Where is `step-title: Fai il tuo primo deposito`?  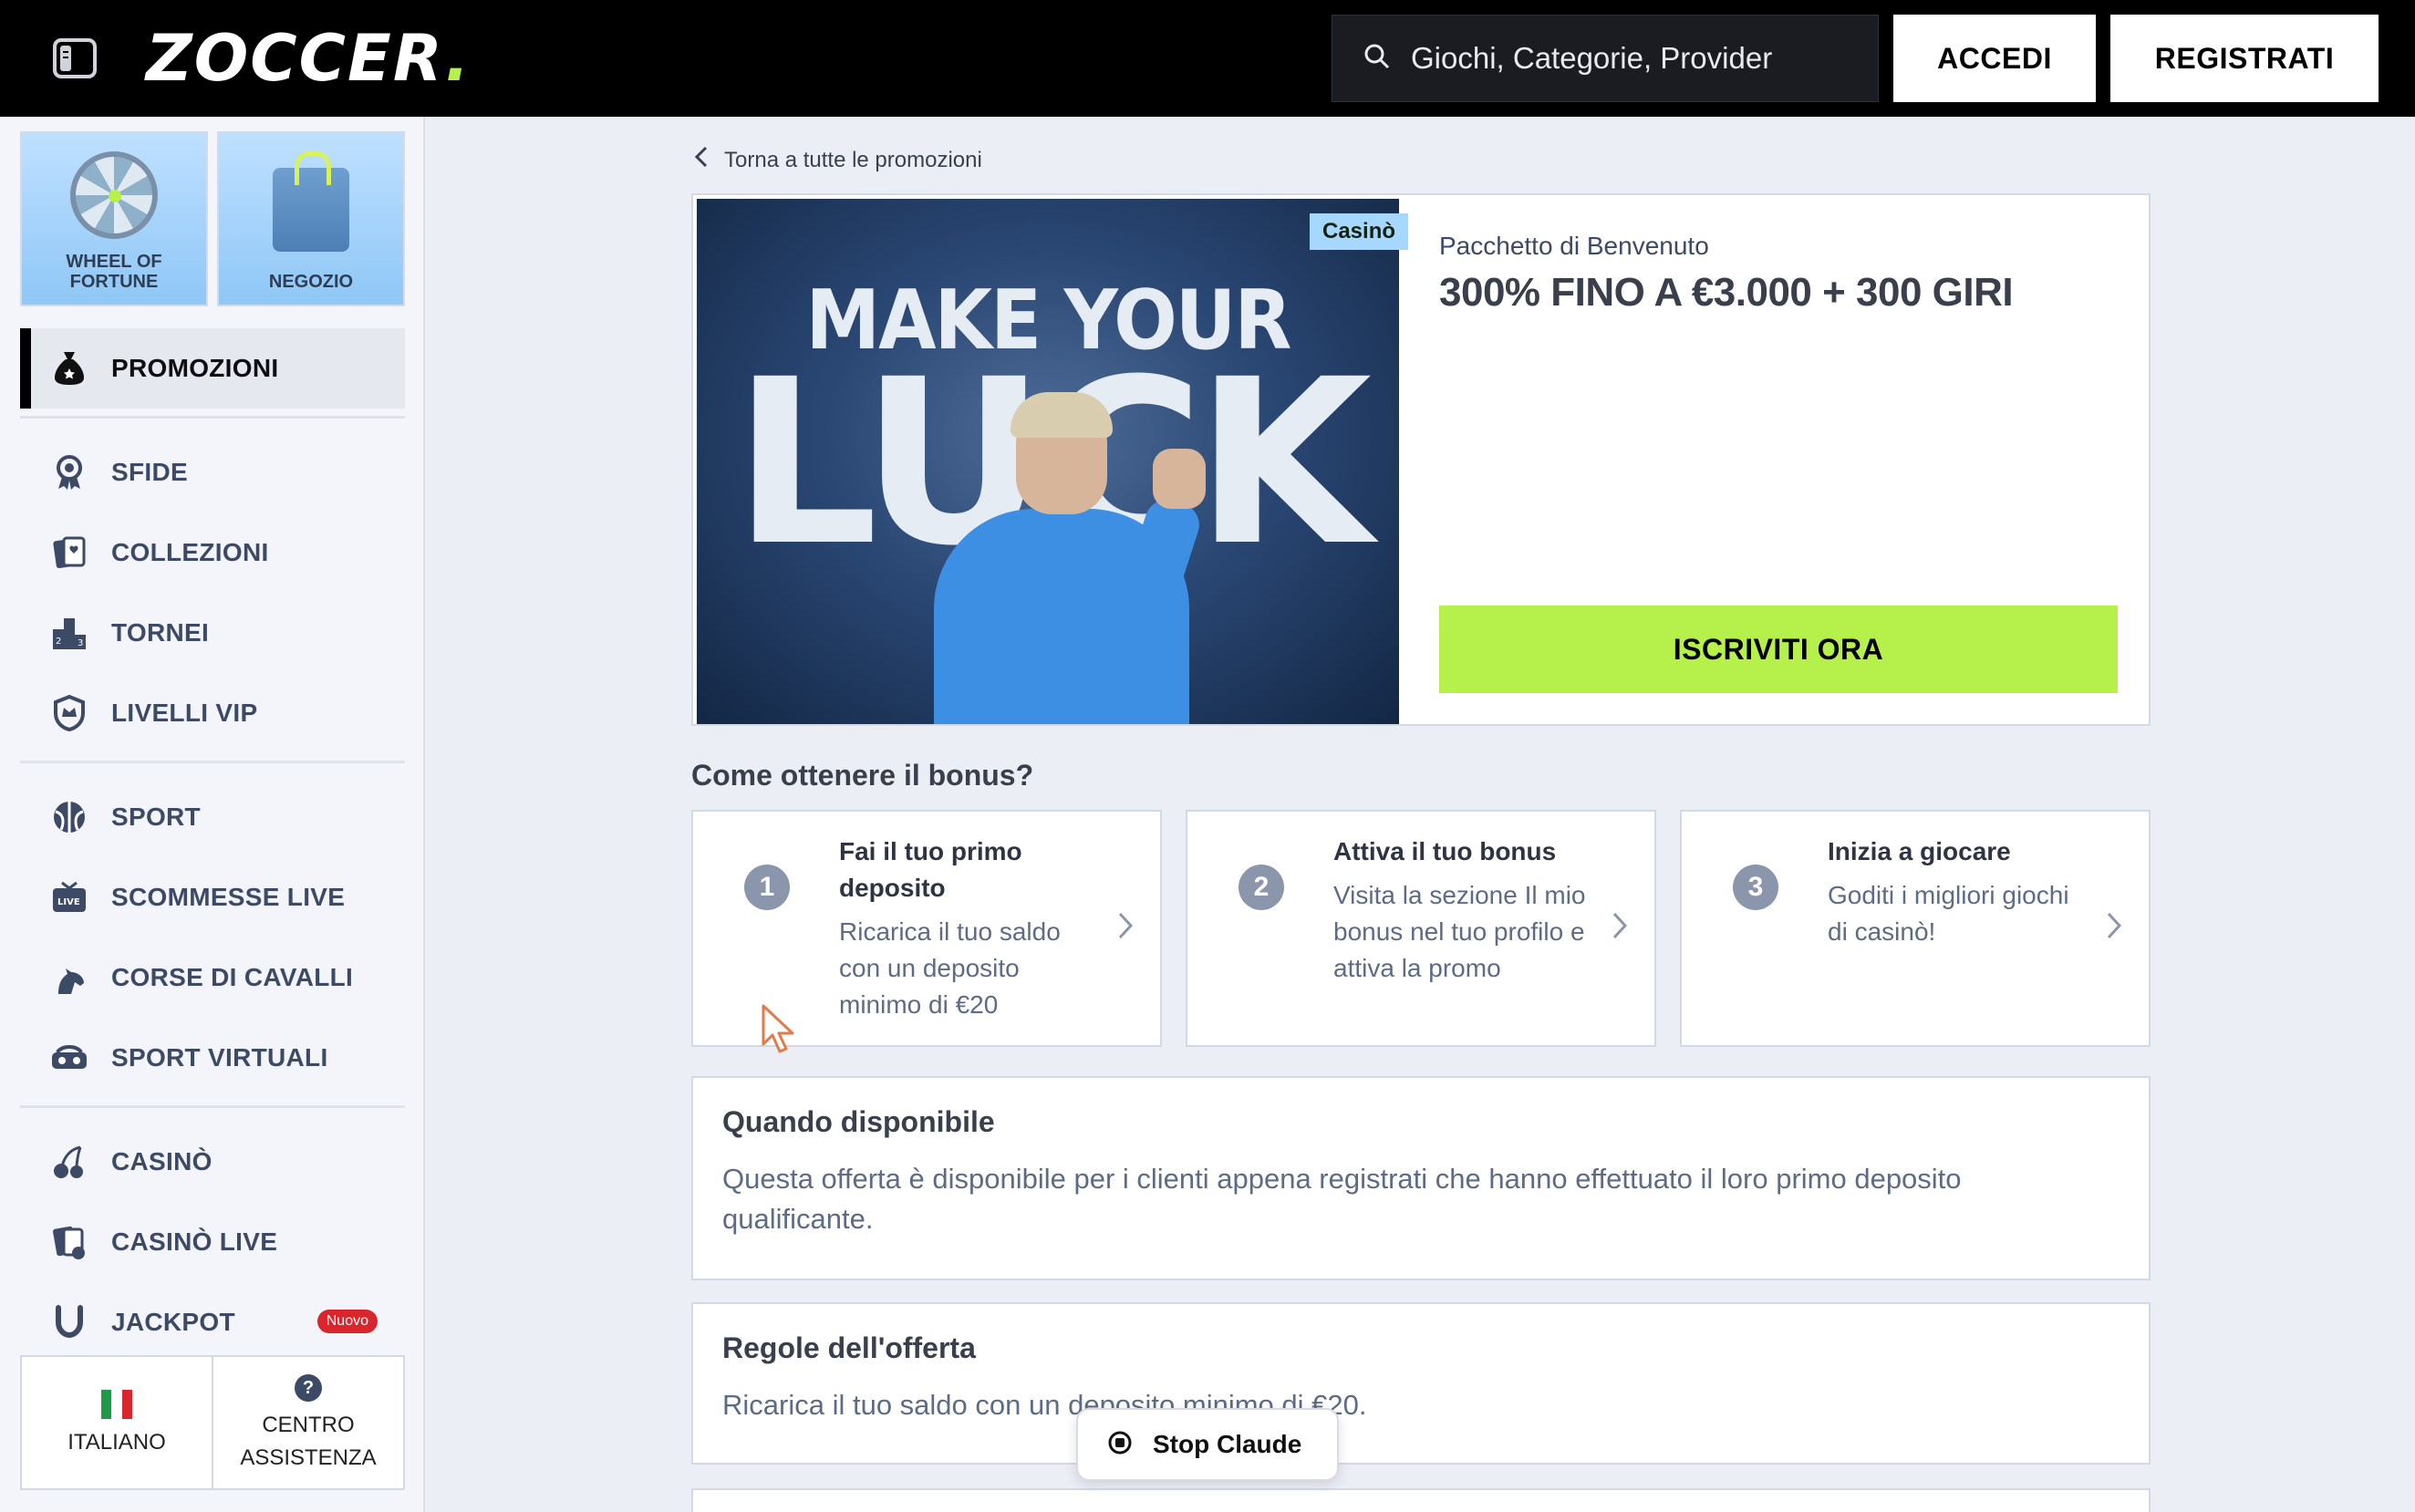 step-title: Fai il tuo primo deposito is located at coordinates (930, 869).